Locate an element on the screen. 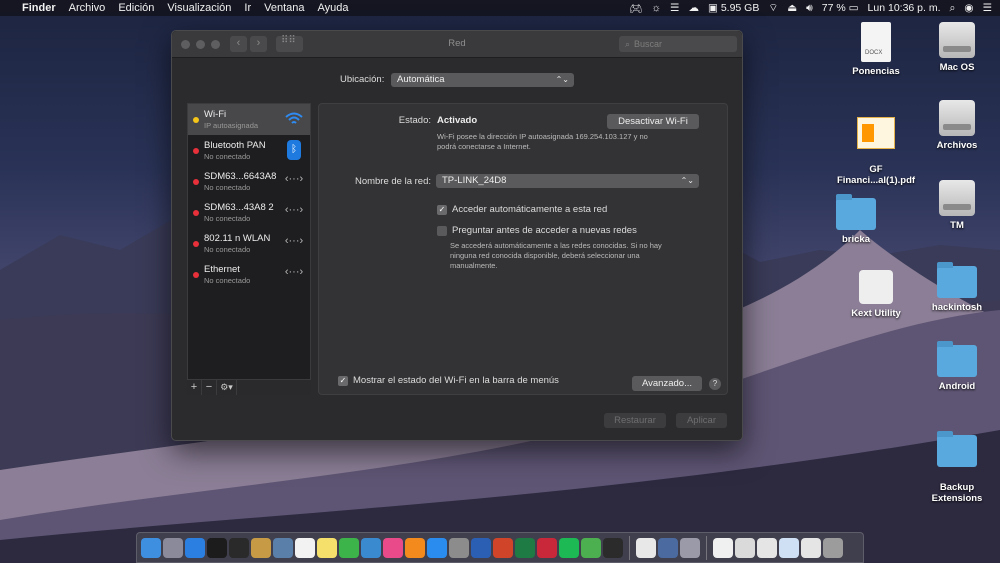 Image resolution: width=1000 pixels, height=563 pixels. service-sdm63-6643a8: SDM63...6643A8 No conectado ‹···› is located at coordinates (249, 181).